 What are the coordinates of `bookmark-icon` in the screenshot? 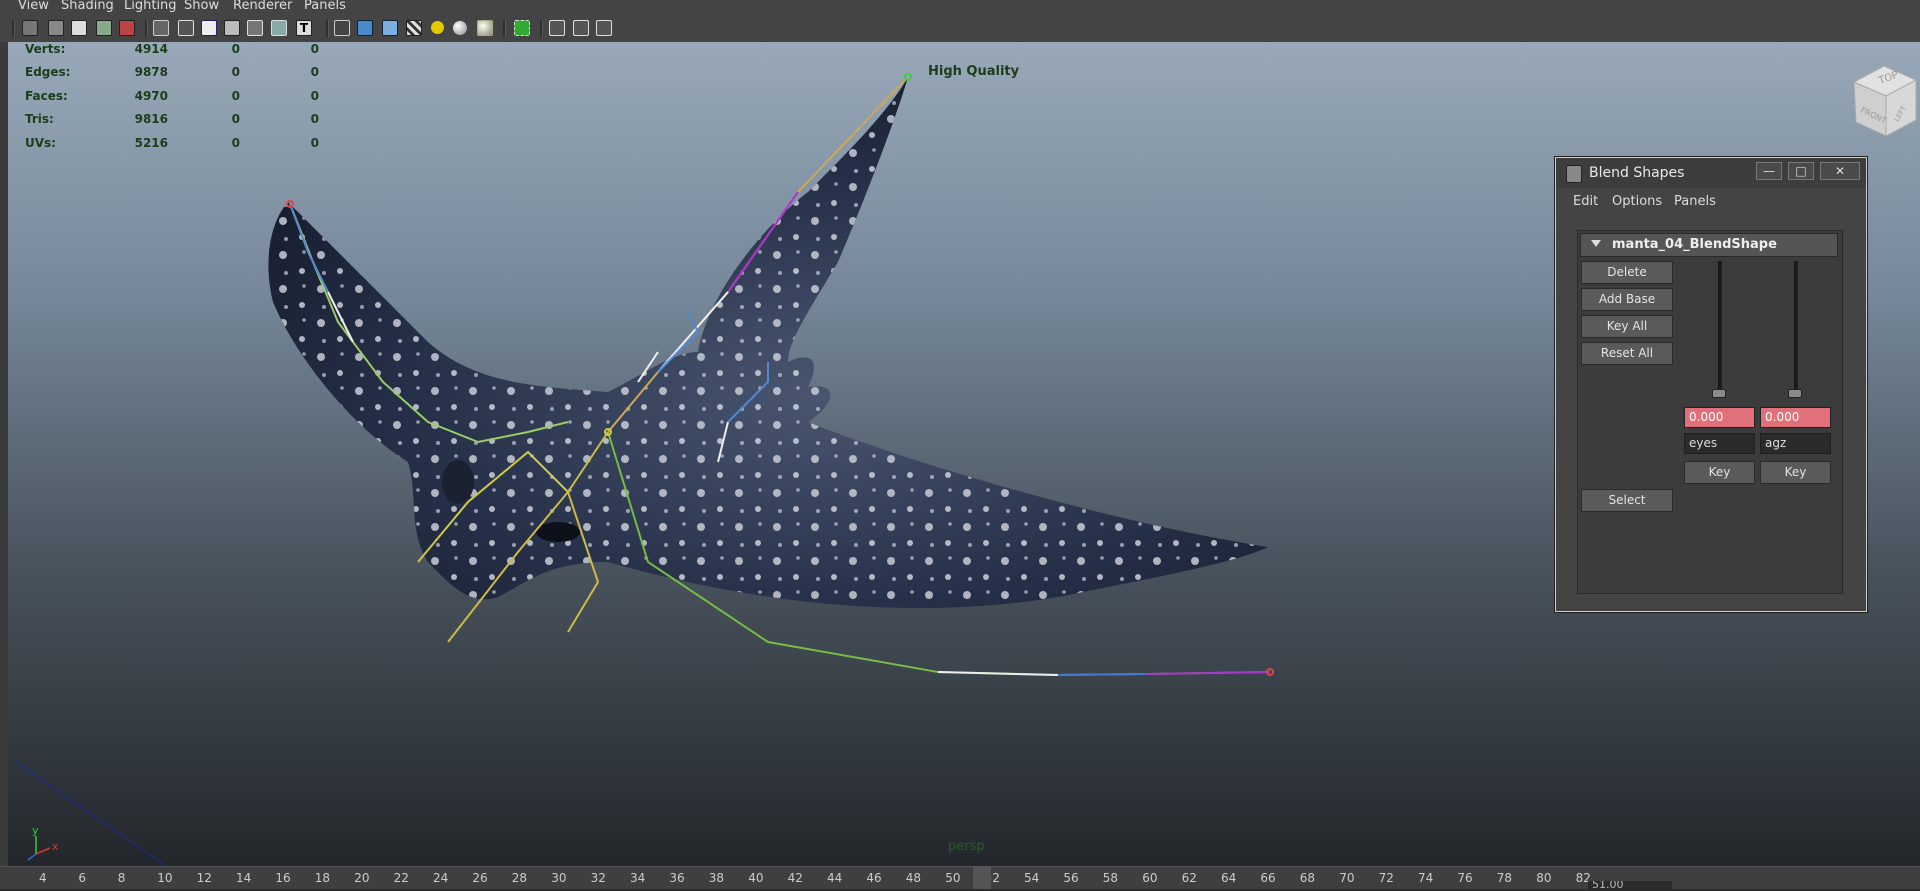 It's located at (79, 28).